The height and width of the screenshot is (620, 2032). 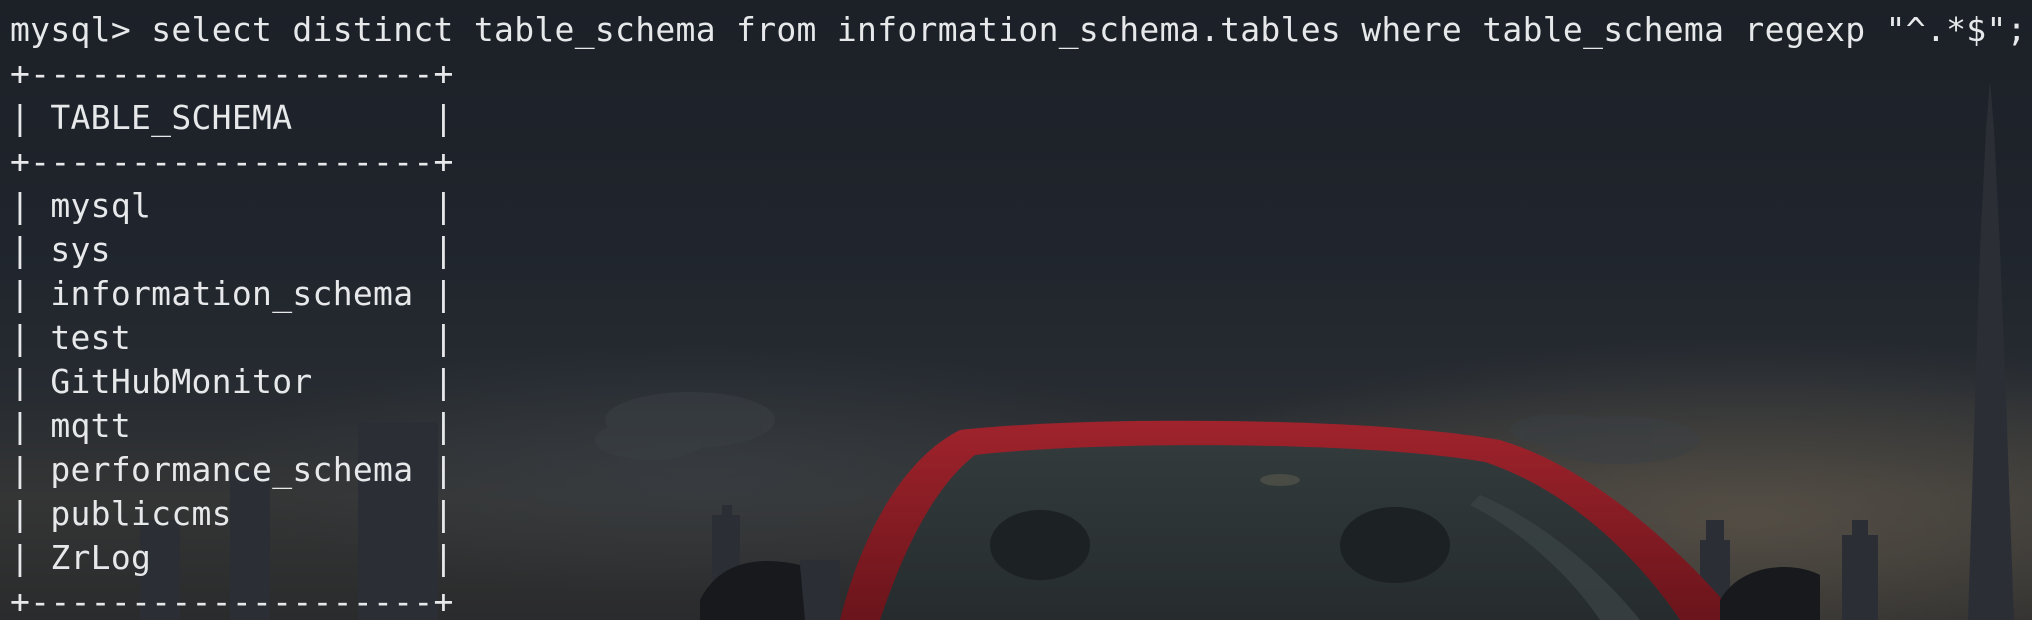 What do you see at coordinates (101, 205) in the screenshot?
I see `schema-name: mysql` at bounding box center [101, 205].